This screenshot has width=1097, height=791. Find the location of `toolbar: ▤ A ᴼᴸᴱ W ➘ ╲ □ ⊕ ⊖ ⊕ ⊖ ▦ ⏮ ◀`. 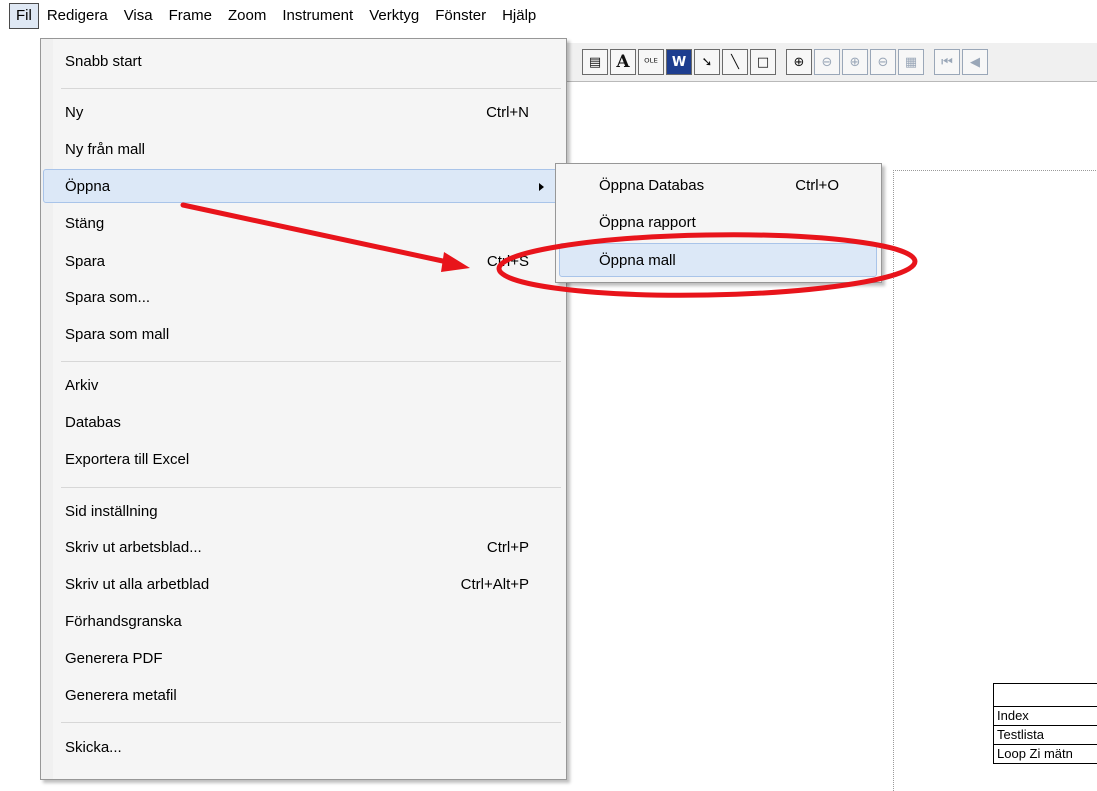

toolbar: ▤ A ᴼᴸᴱ W ➘ ╲ □ ⊕ ⊖ ⊕ ⊖ ▦ ⏮ ◀ is located at coordinates (818, 62).